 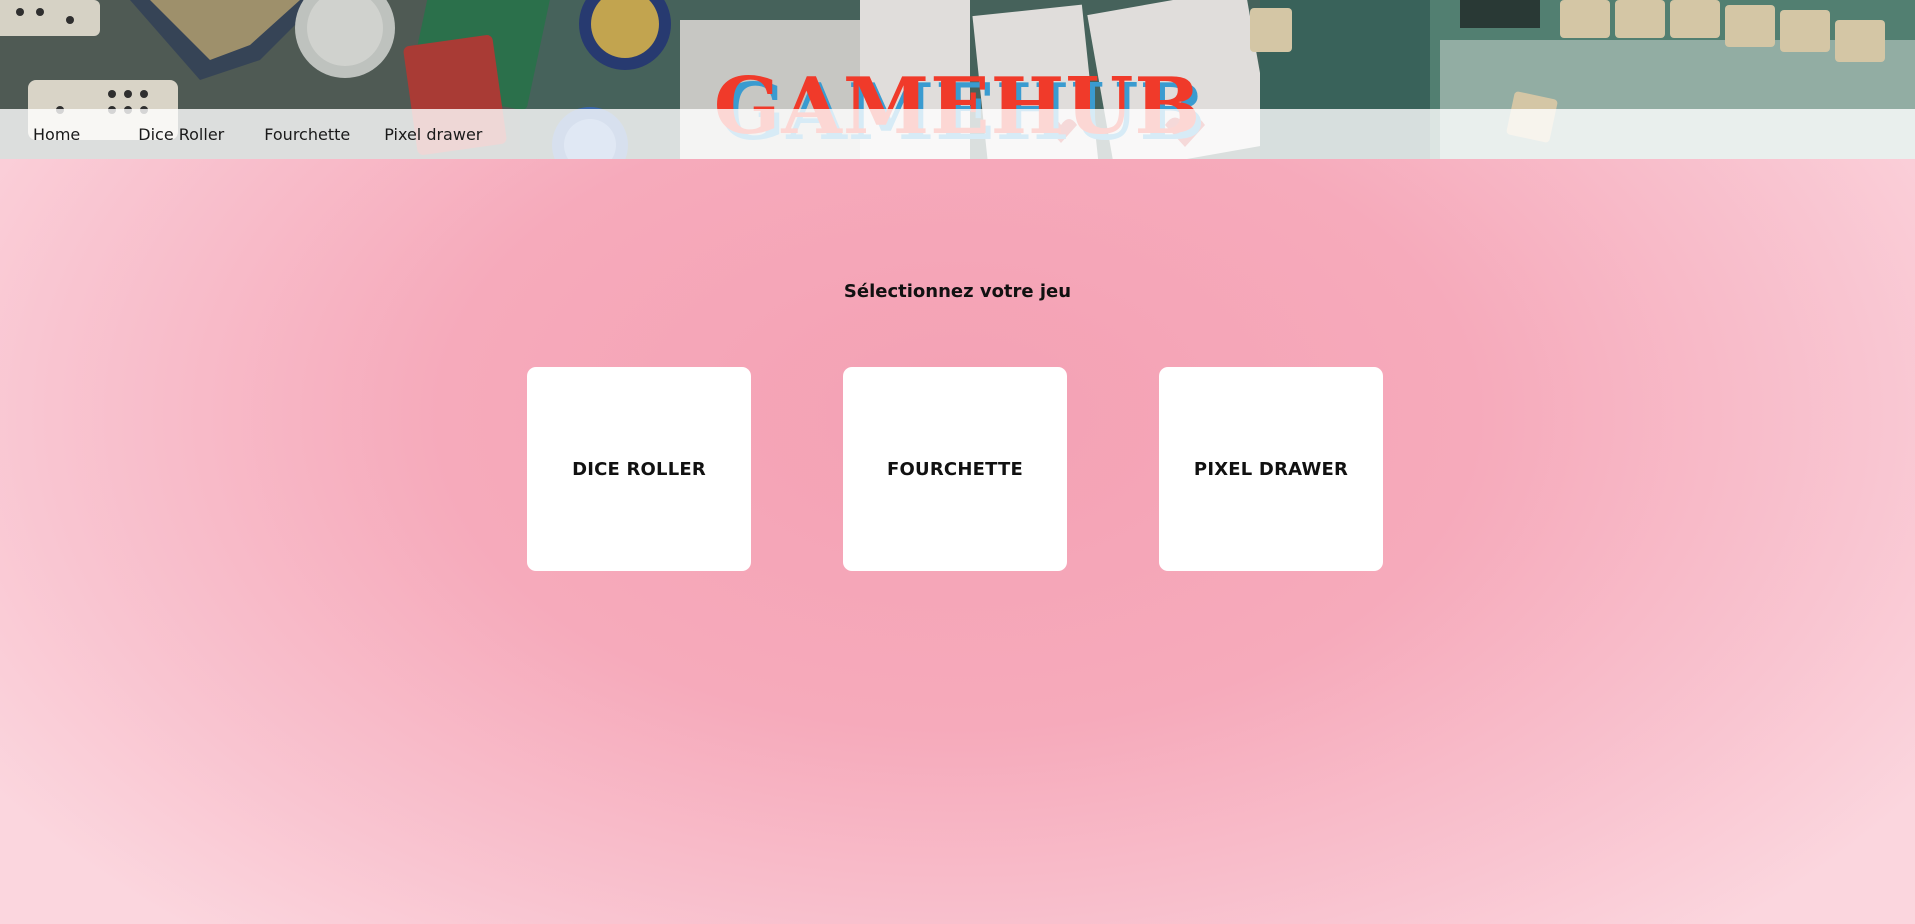 What do you see at coordinates (957, 291) in the screenshot?
I see `game-selection-heading: Sélectionnez votre jeu` at bounding box center [957, 291].